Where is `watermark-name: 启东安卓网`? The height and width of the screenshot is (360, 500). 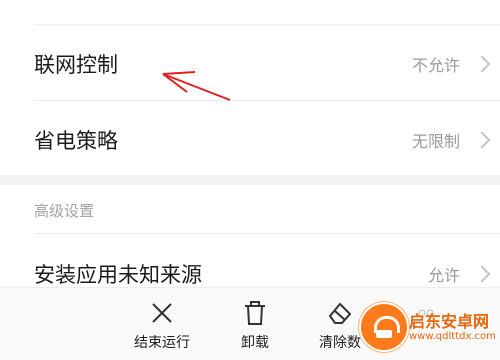 watermark-name: 启东安卓网 is located at coordinates (449, 321).